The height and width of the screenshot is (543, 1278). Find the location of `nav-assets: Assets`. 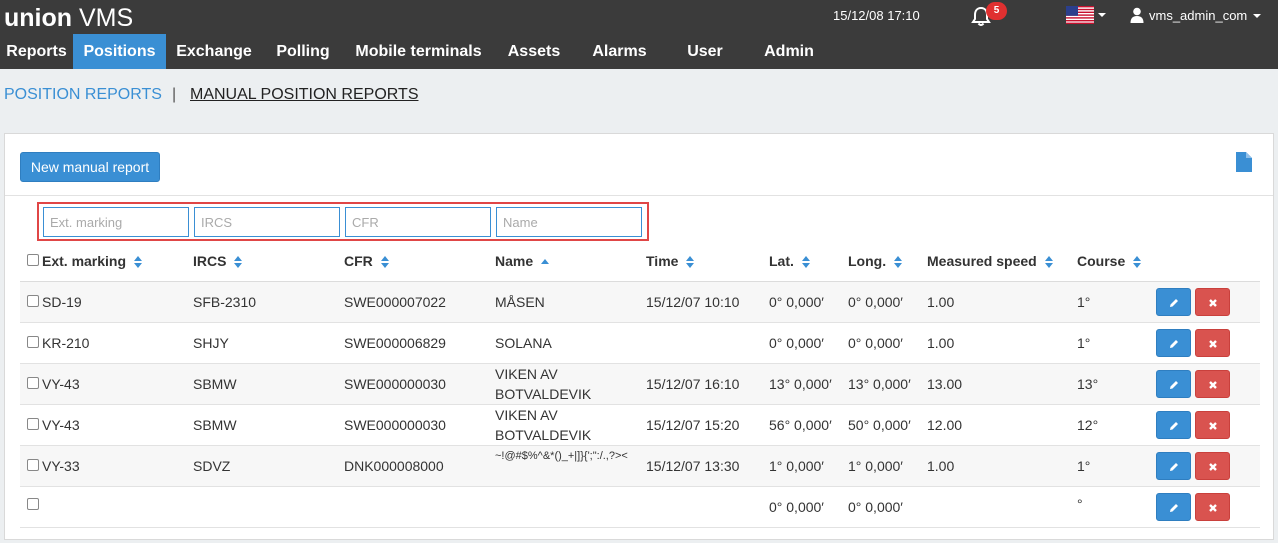

nav-assets: Assets is located at coordinates (534, 51).